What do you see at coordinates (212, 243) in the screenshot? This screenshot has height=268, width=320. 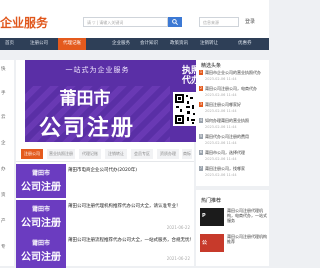 I see `hot-thumbnail: 公` at bounding box center [212, 243].